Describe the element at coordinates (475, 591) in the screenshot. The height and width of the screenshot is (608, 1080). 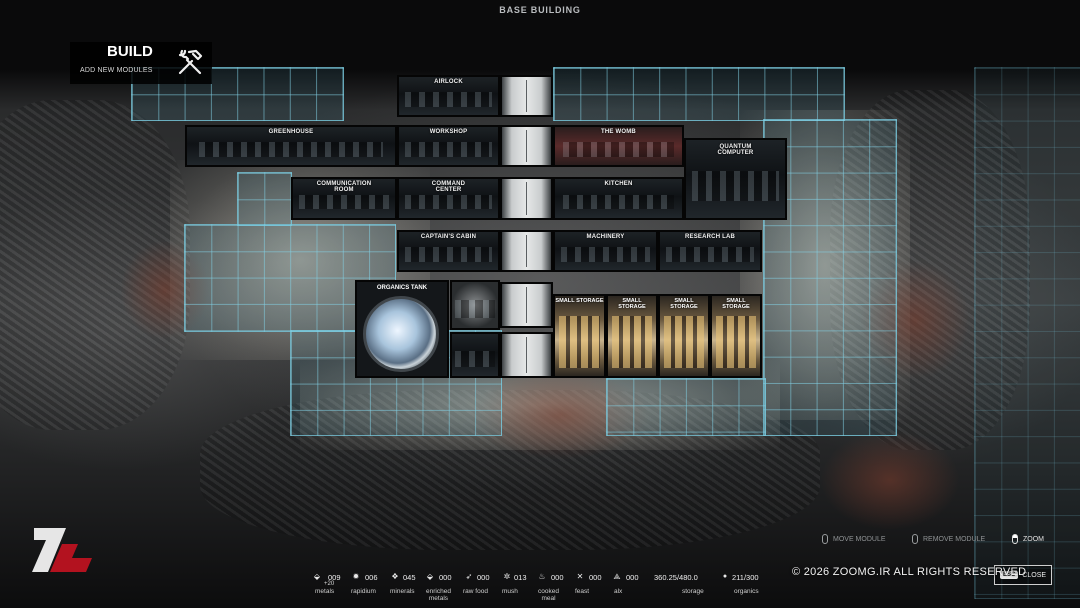
I see `resource-label: raw food` at that location.